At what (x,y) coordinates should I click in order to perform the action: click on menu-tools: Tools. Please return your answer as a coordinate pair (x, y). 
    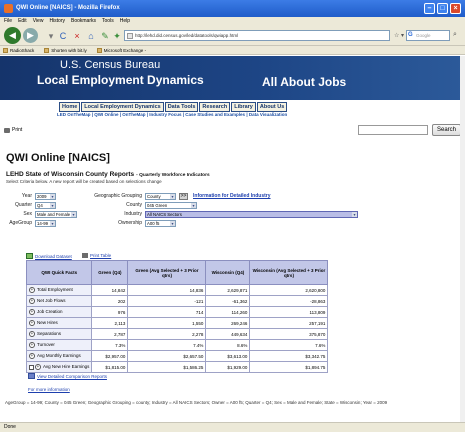
    Looking at the image, I should click on (108, 21).